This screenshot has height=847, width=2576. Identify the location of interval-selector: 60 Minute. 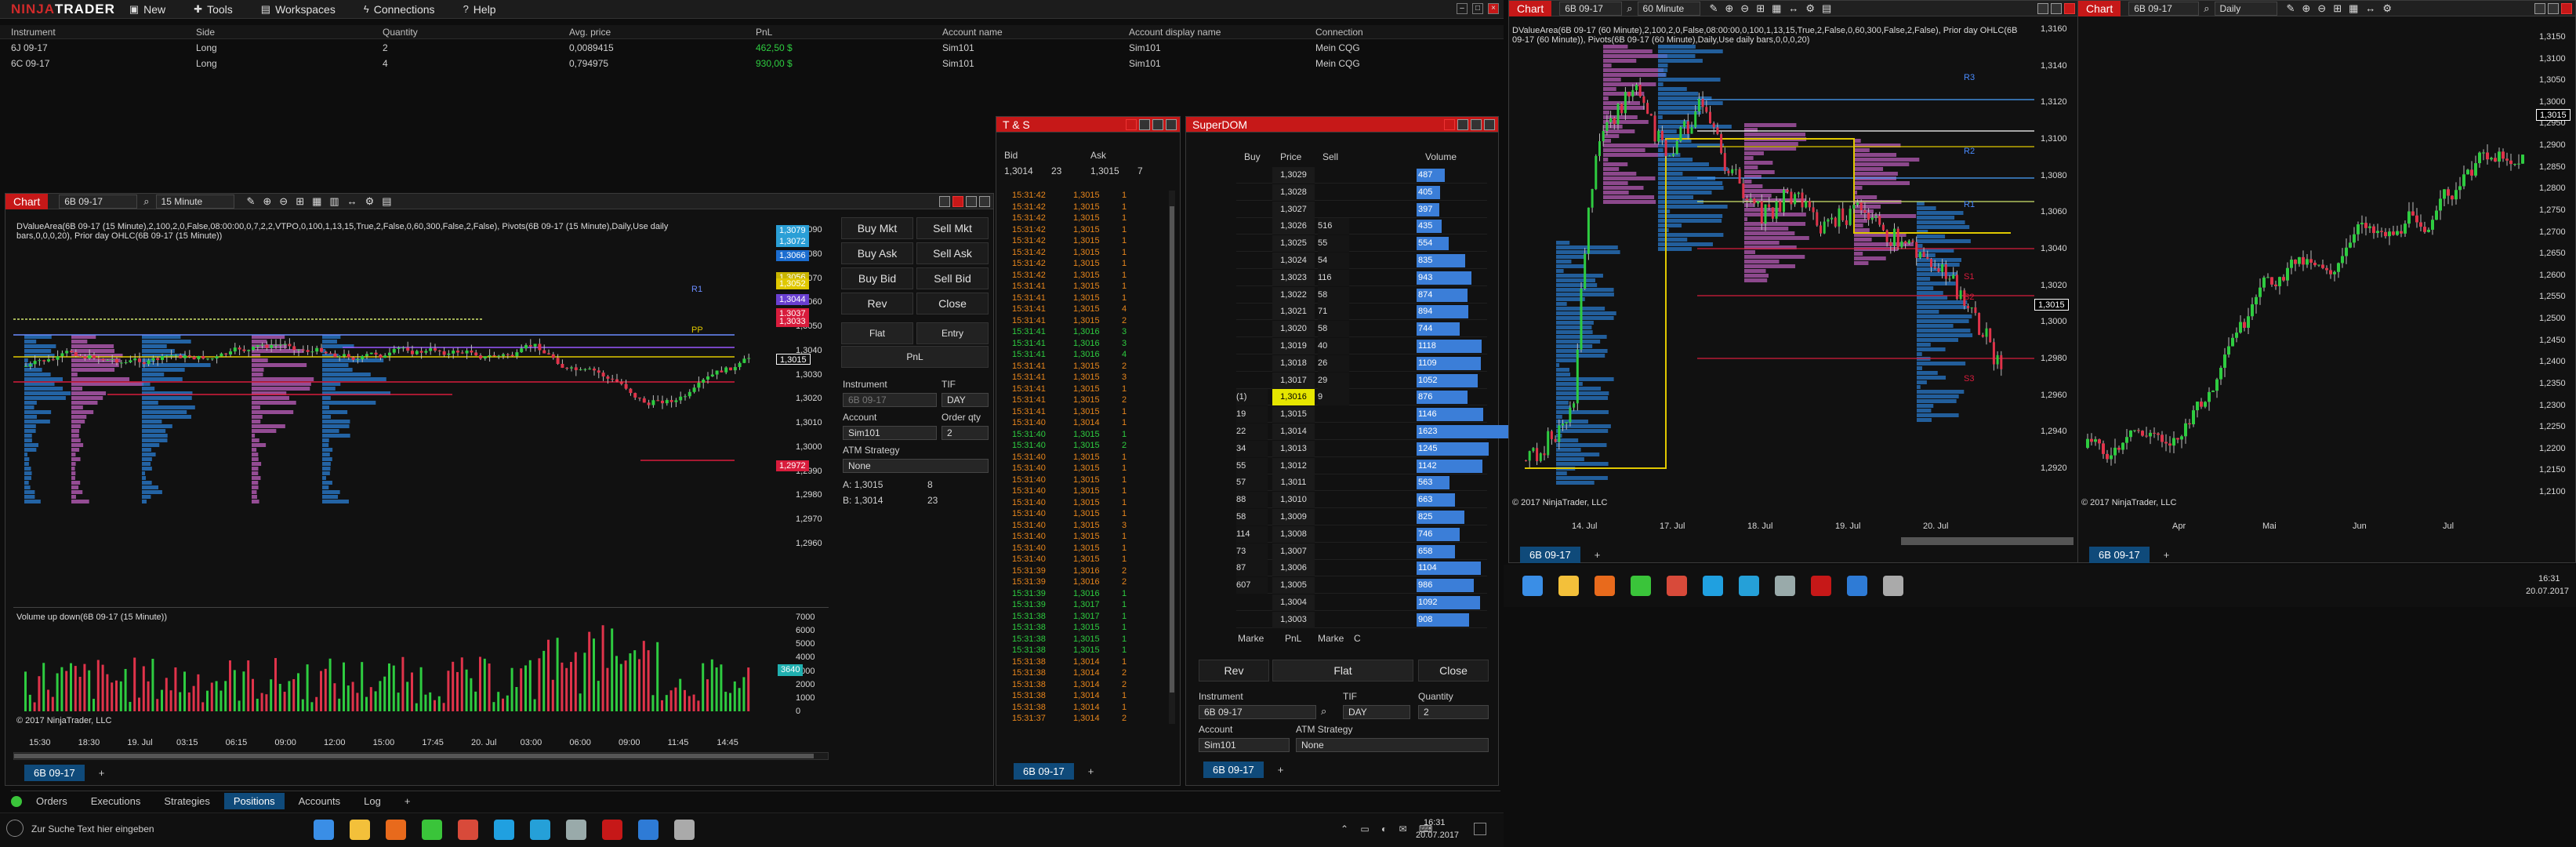
(1669, 8).